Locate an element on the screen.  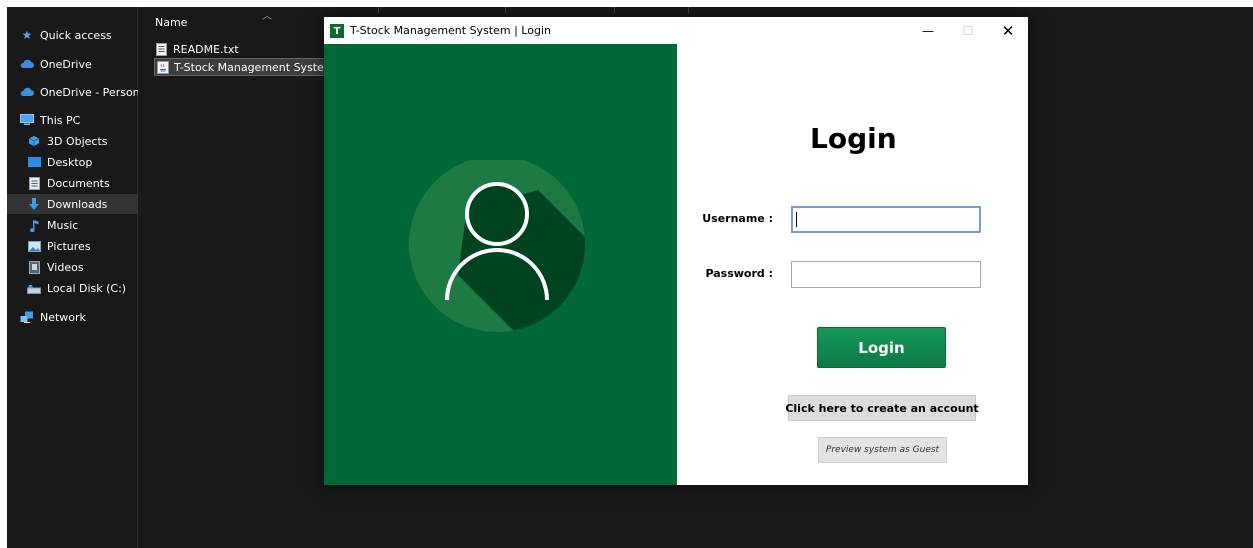
login-heading: Login is located at coordinates (853, 138).